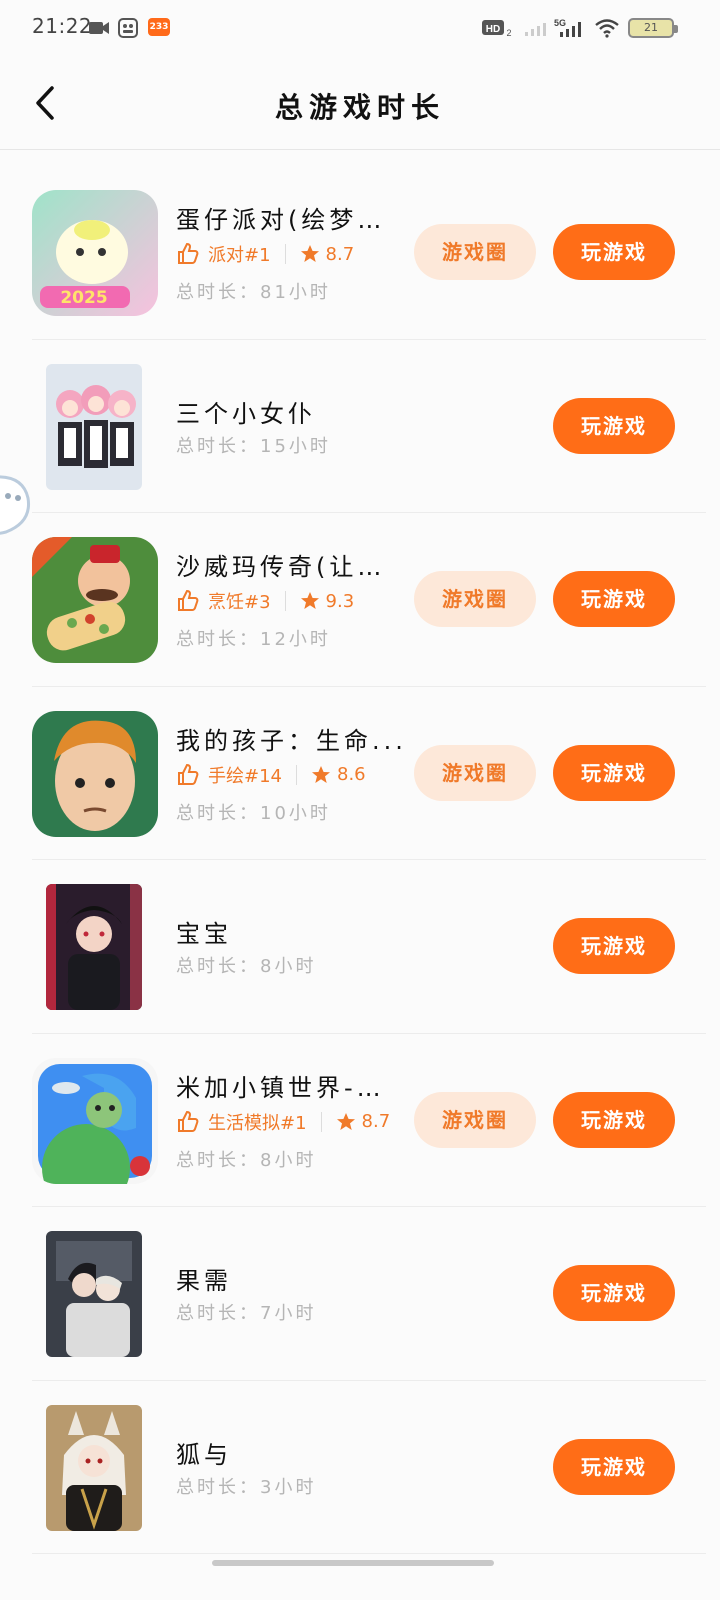  I want to click on game-rank: 烹饪#3, so click(239, 602).